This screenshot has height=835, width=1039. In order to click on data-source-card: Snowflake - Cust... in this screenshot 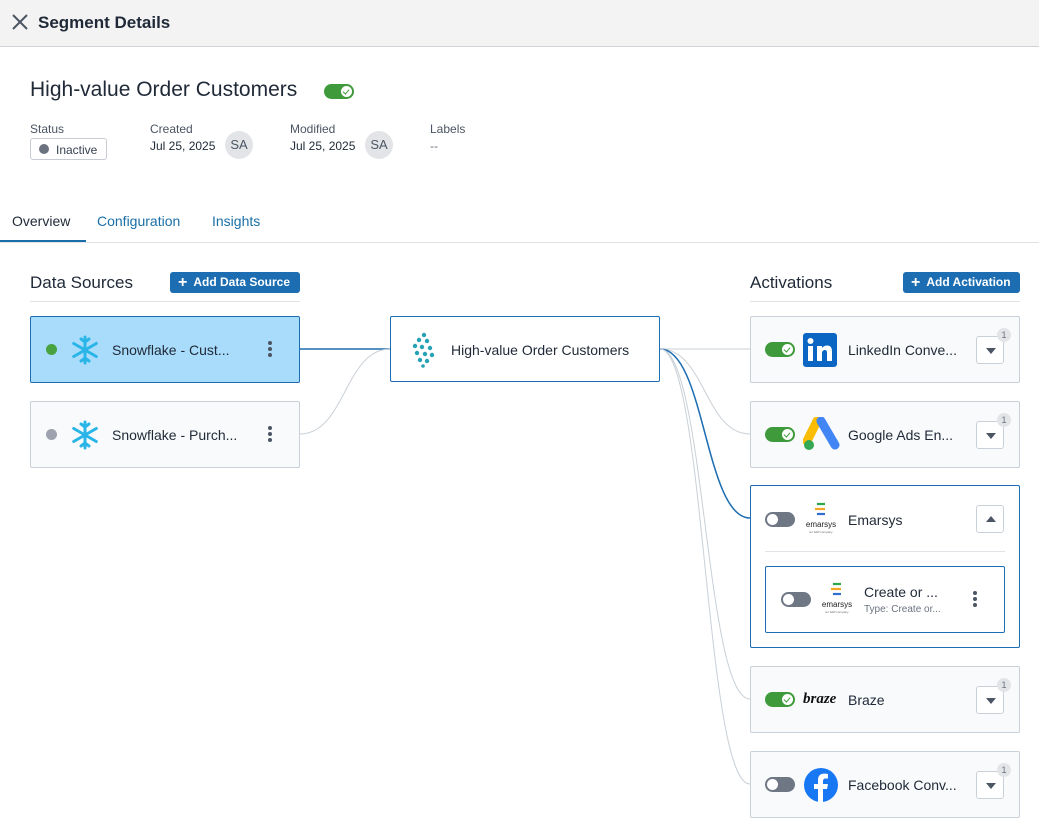, I will do `click(165, 349)`.